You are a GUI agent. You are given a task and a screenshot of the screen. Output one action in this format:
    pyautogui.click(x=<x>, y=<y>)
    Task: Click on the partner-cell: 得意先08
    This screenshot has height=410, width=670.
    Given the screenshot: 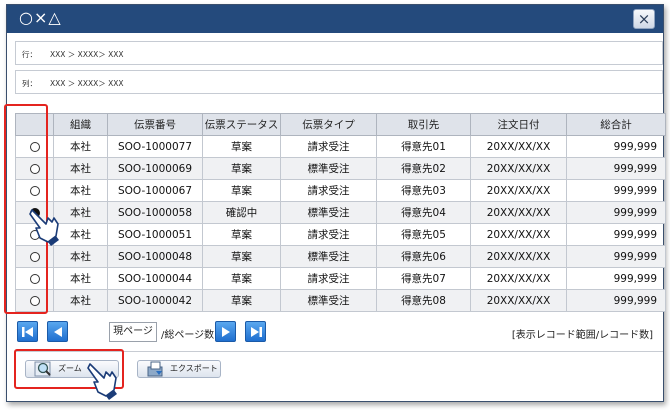 What is the action you would take?
    pyautogui.click(x=423, y=300)
    